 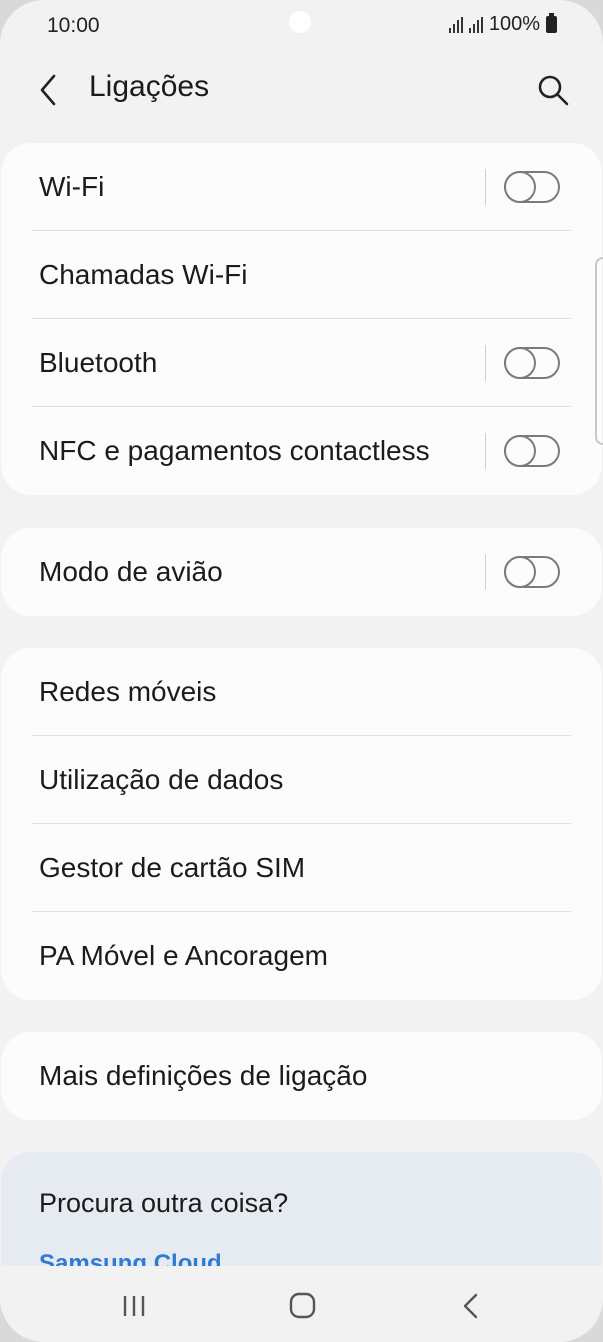 I want to click on setting-label: Gestor de cartão SIM, so click(x=172, y=867).